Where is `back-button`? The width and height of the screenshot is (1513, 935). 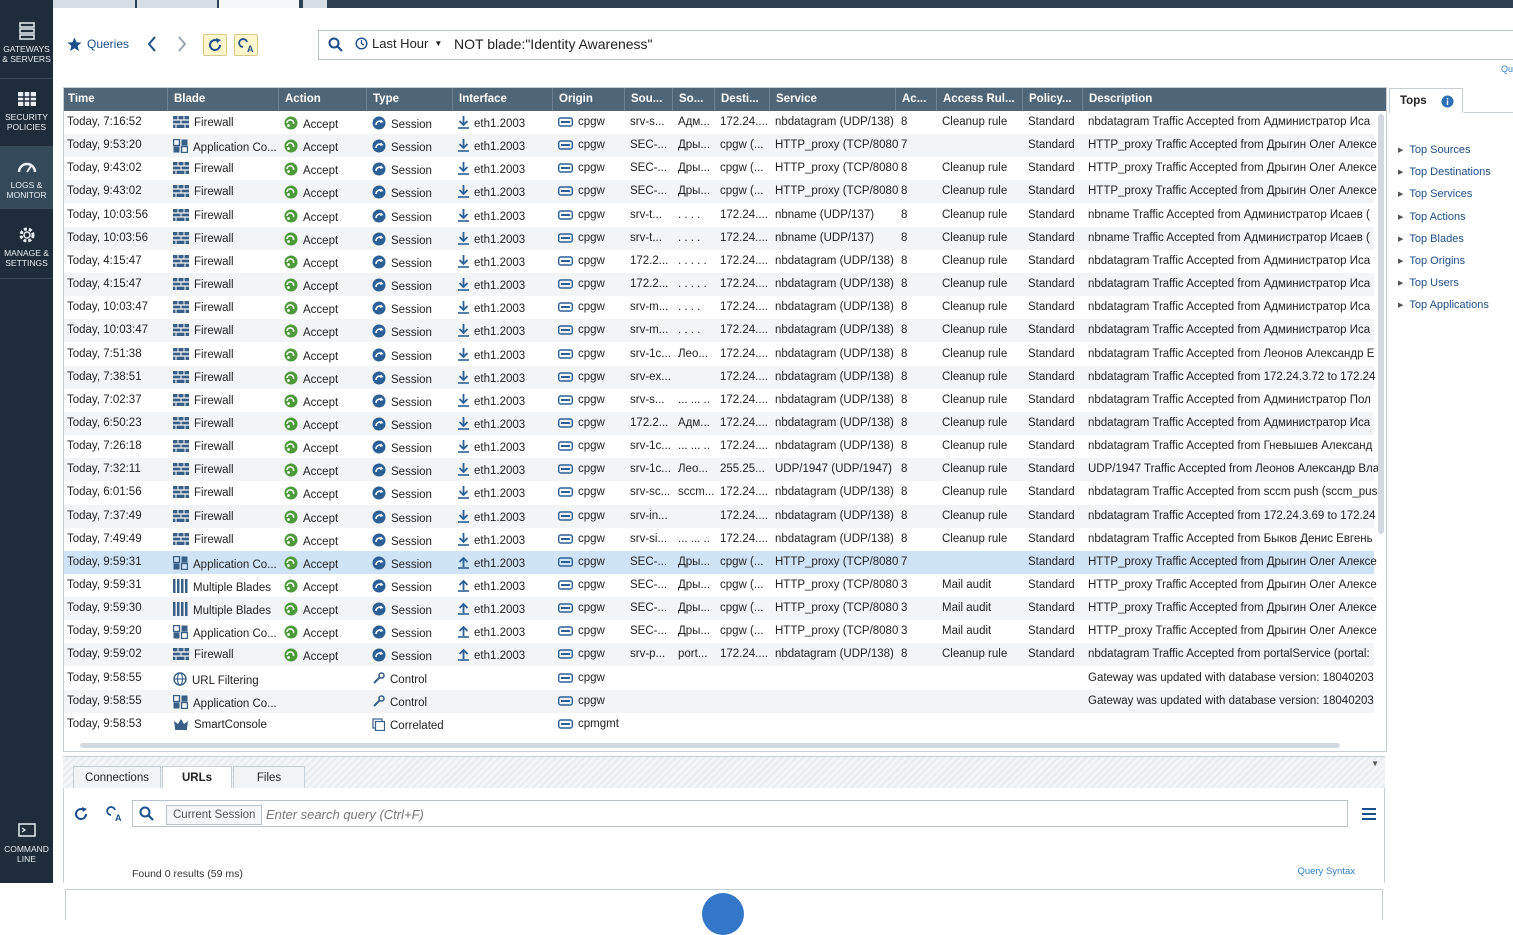 back-button is located at coordinates (152, 44).